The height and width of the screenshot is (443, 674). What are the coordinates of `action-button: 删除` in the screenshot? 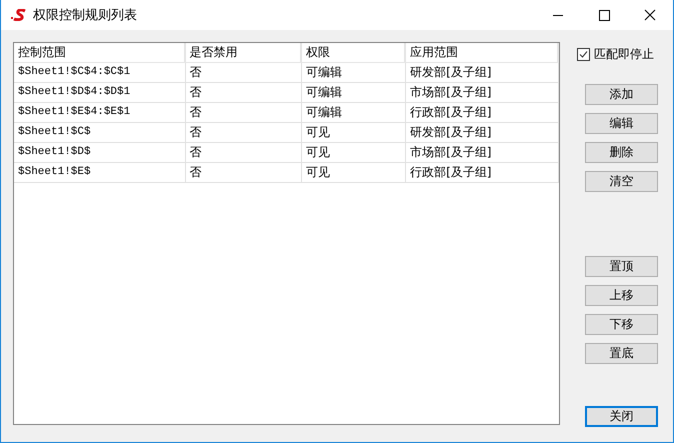 It's located at (621, 152).